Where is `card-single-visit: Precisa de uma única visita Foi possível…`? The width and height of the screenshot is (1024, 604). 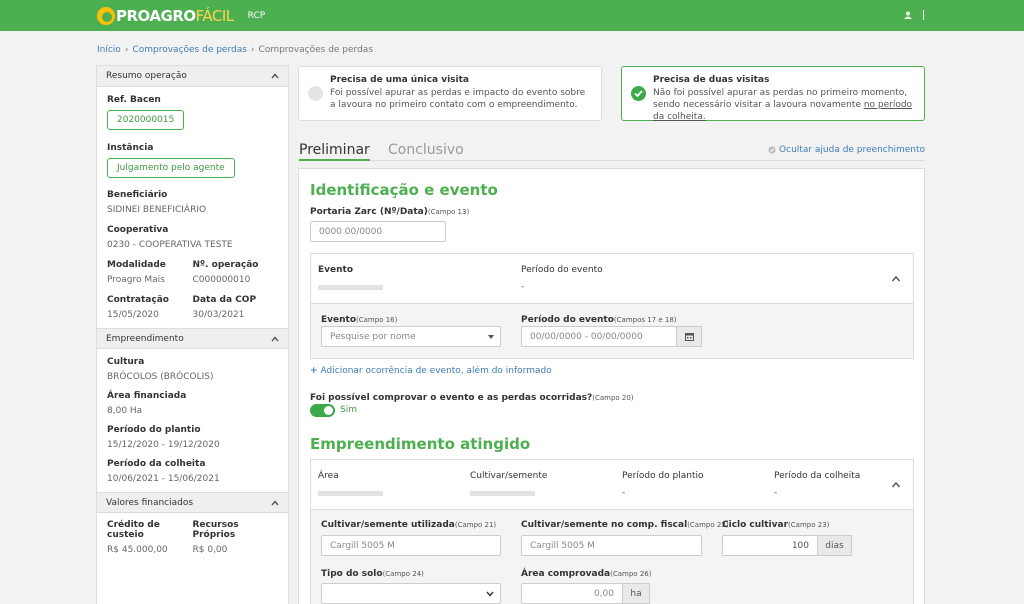 card-single-visit: Precisa de uma única visita Foi possível… is located at coordinates (450, 93).